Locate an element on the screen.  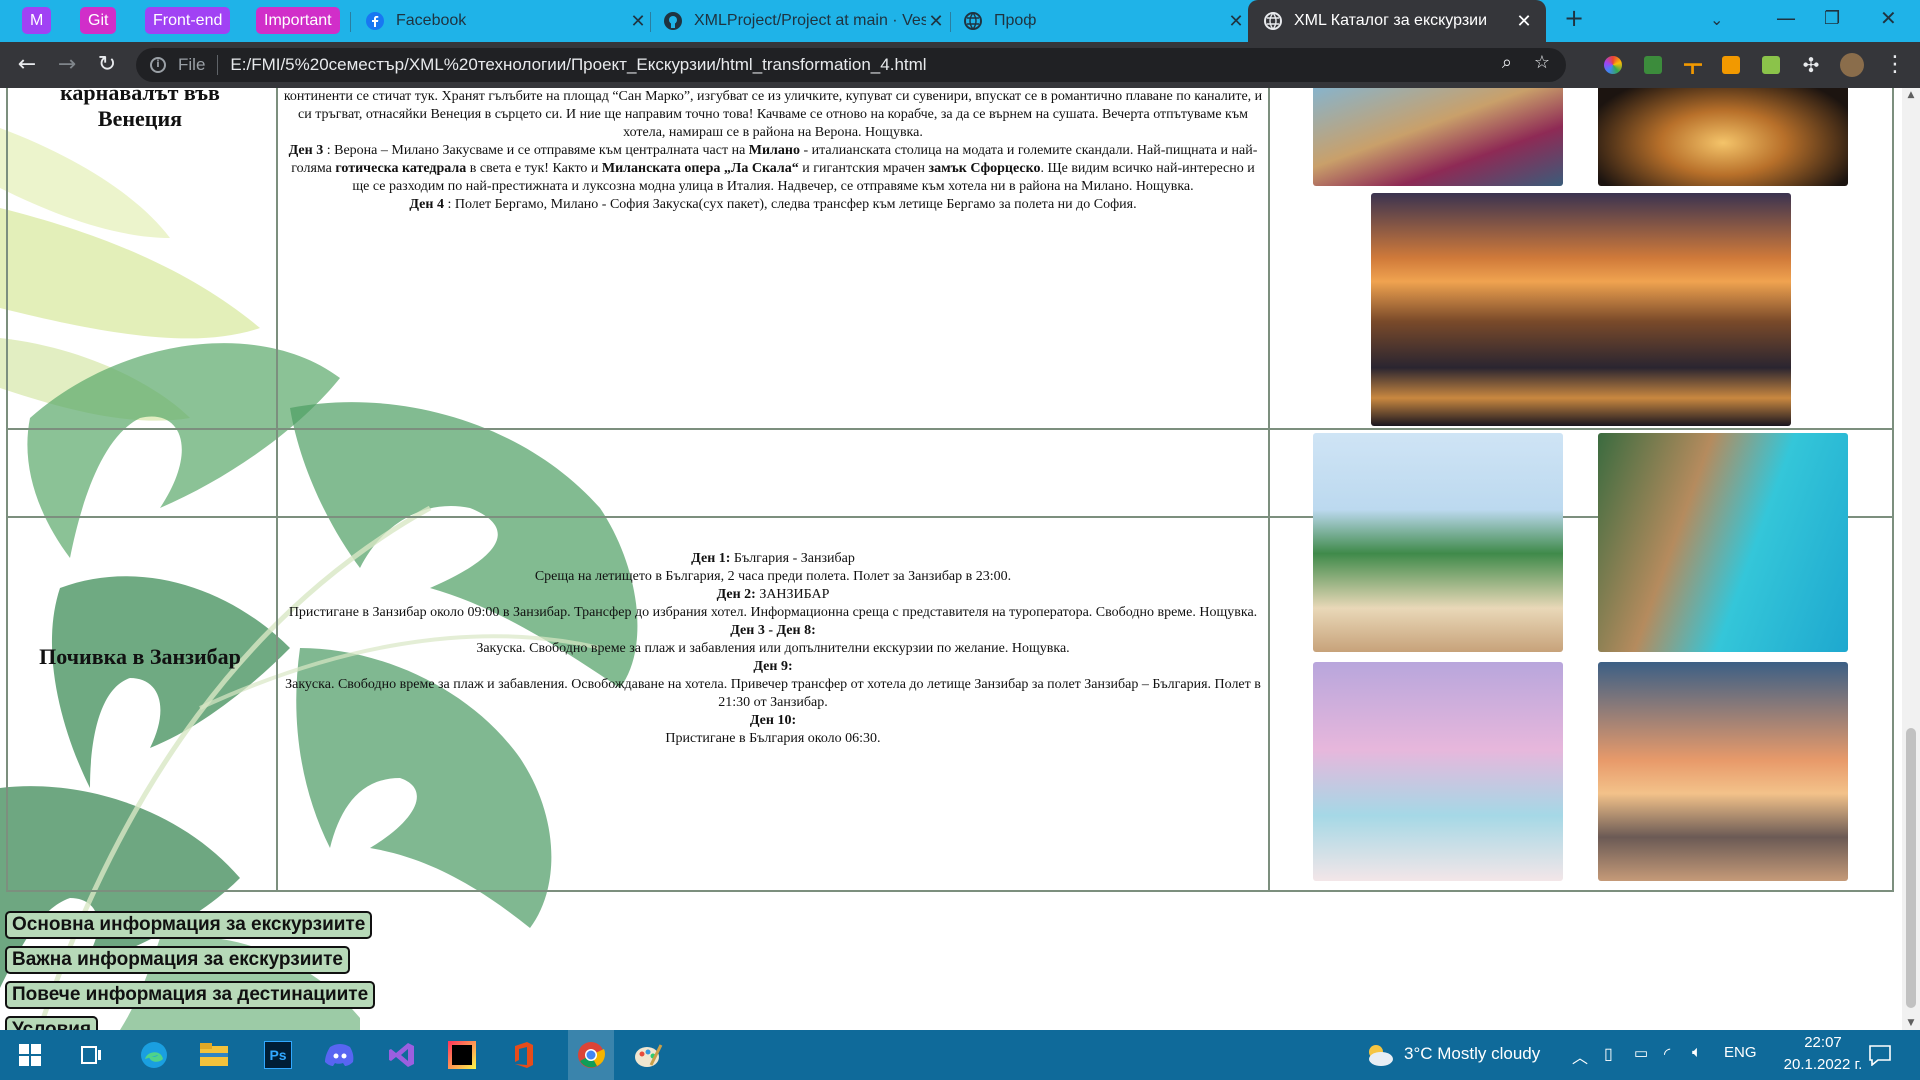
notifications-icon is located at coordinates (1880, 1055).